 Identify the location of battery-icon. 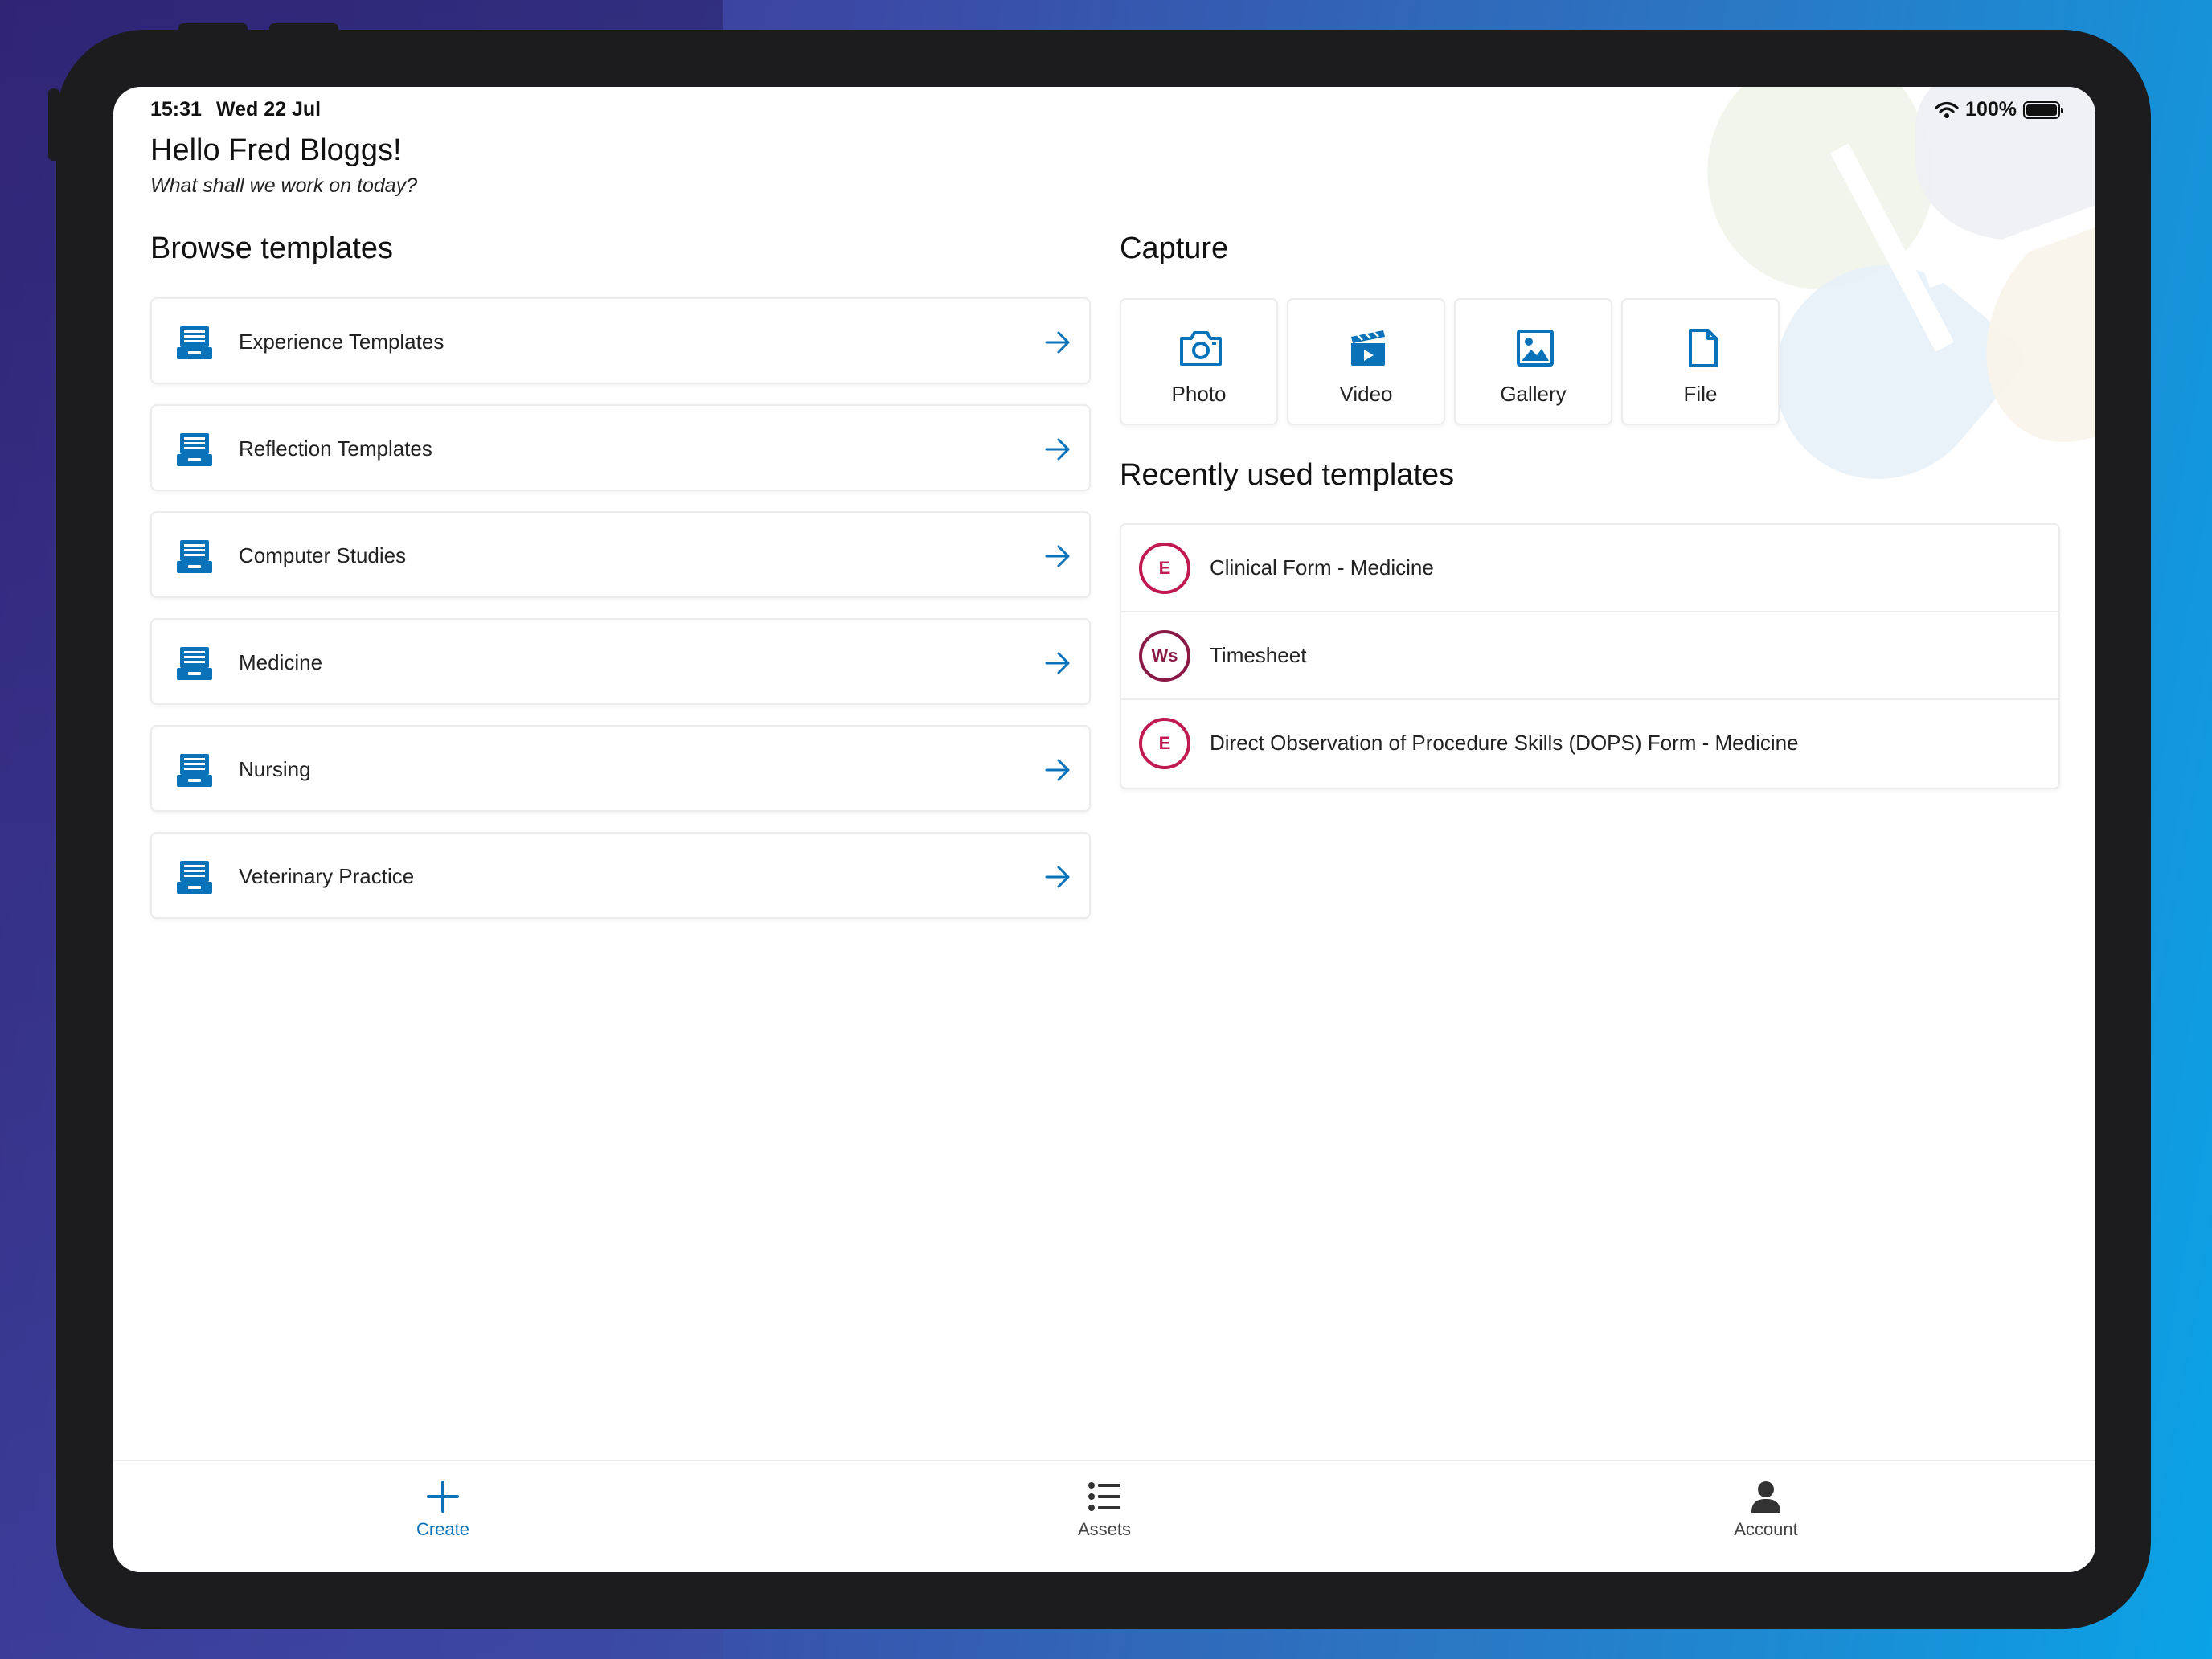
(2043, 109).